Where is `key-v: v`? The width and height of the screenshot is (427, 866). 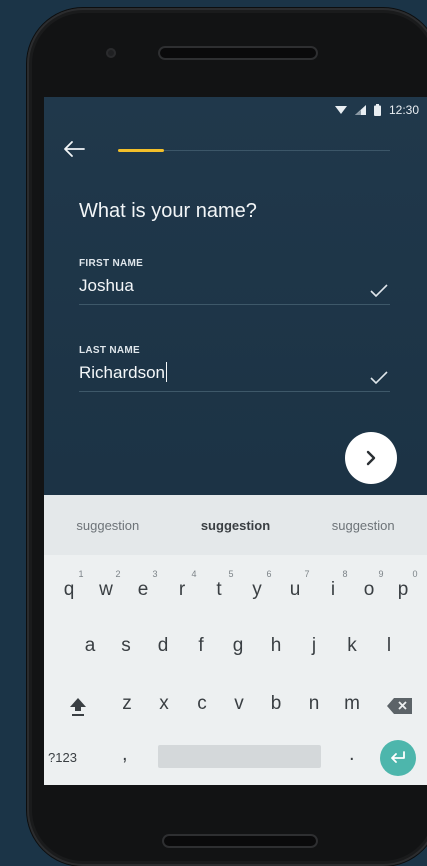 key-v: v is located at coordinates (239, 704).